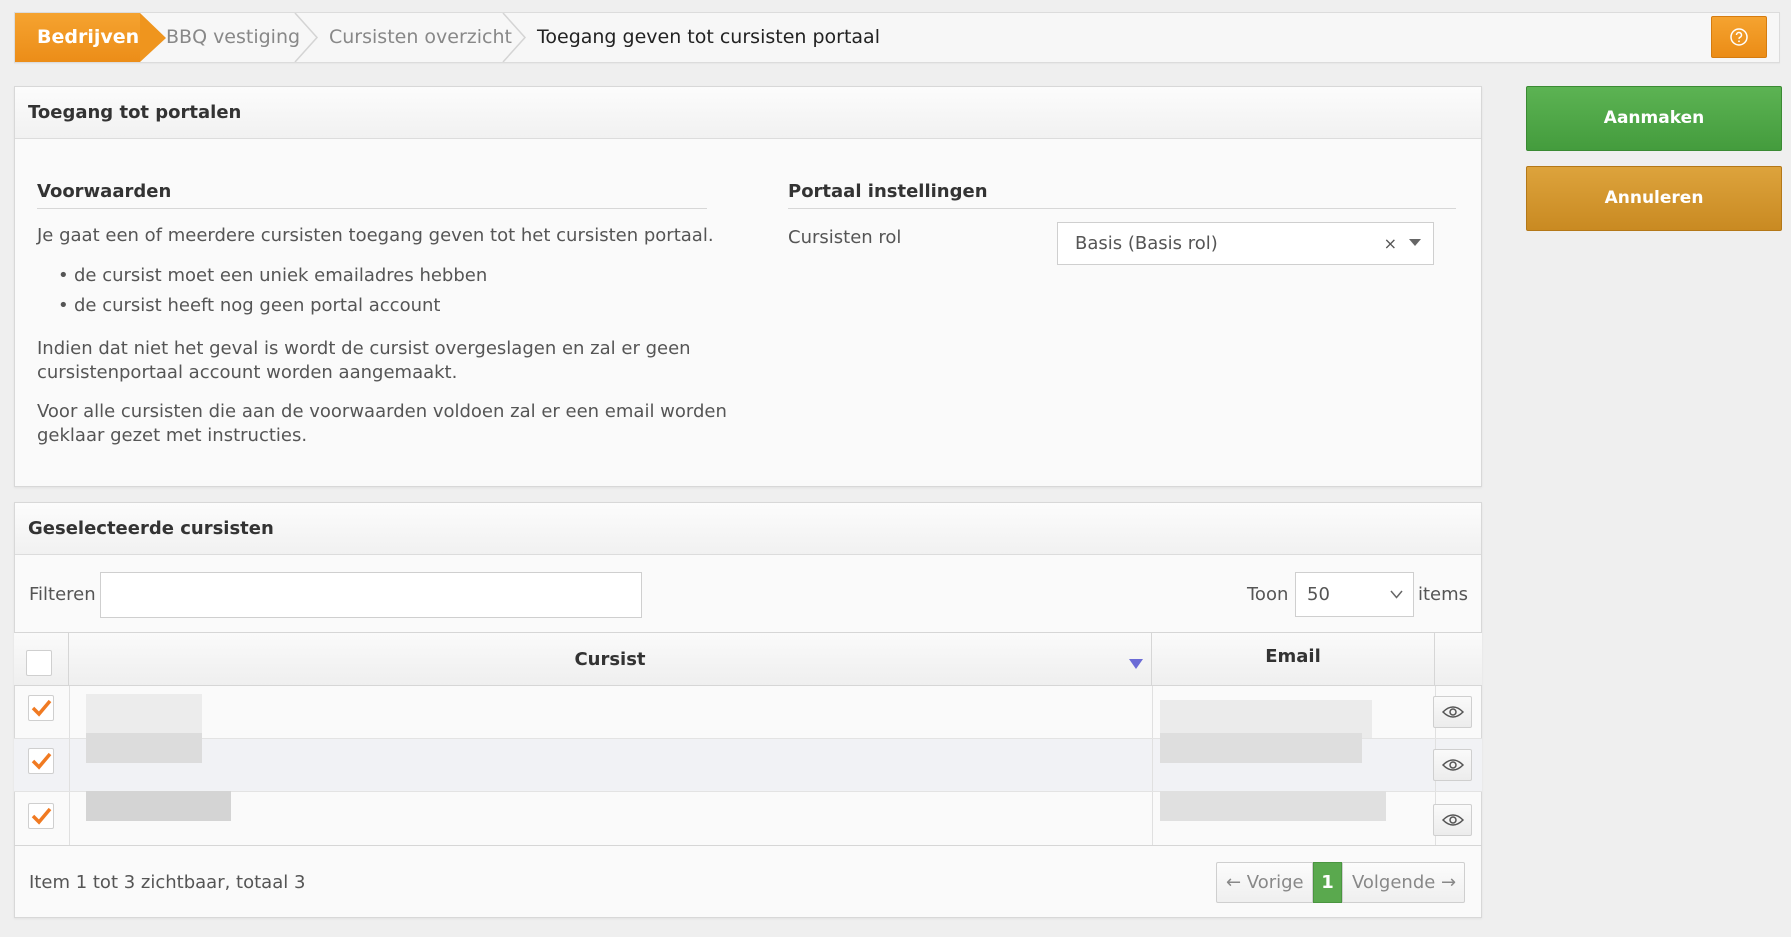 Image resolution: width=1791 pixels, height=937 pixels. I want to click on header-select-all-cell, so click(41, 659).